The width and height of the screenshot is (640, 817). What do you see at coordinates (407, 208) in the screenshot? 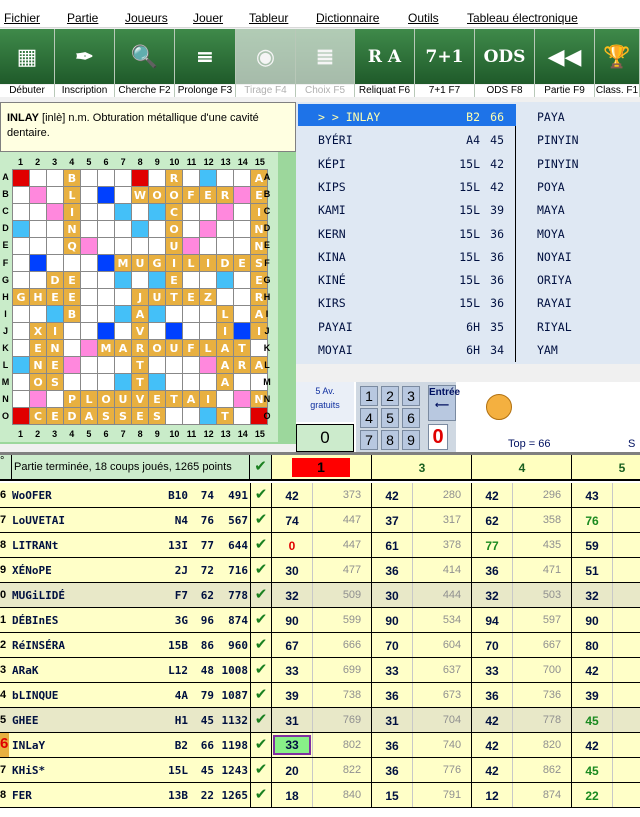
I see `word-suggestion-row: KAMI 15L 39` at bounding box center [407, 208].